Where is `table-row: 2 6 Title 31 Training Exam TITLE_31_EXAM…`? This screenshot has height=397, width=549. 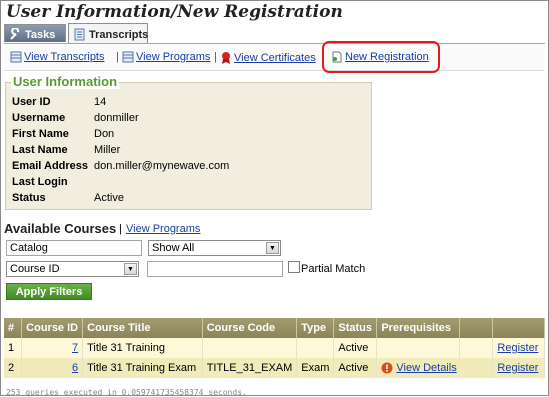
table-row: 2 6 Title 31 Training Exam TITLE_31_EXAM… is located at coordinates (274, 368).